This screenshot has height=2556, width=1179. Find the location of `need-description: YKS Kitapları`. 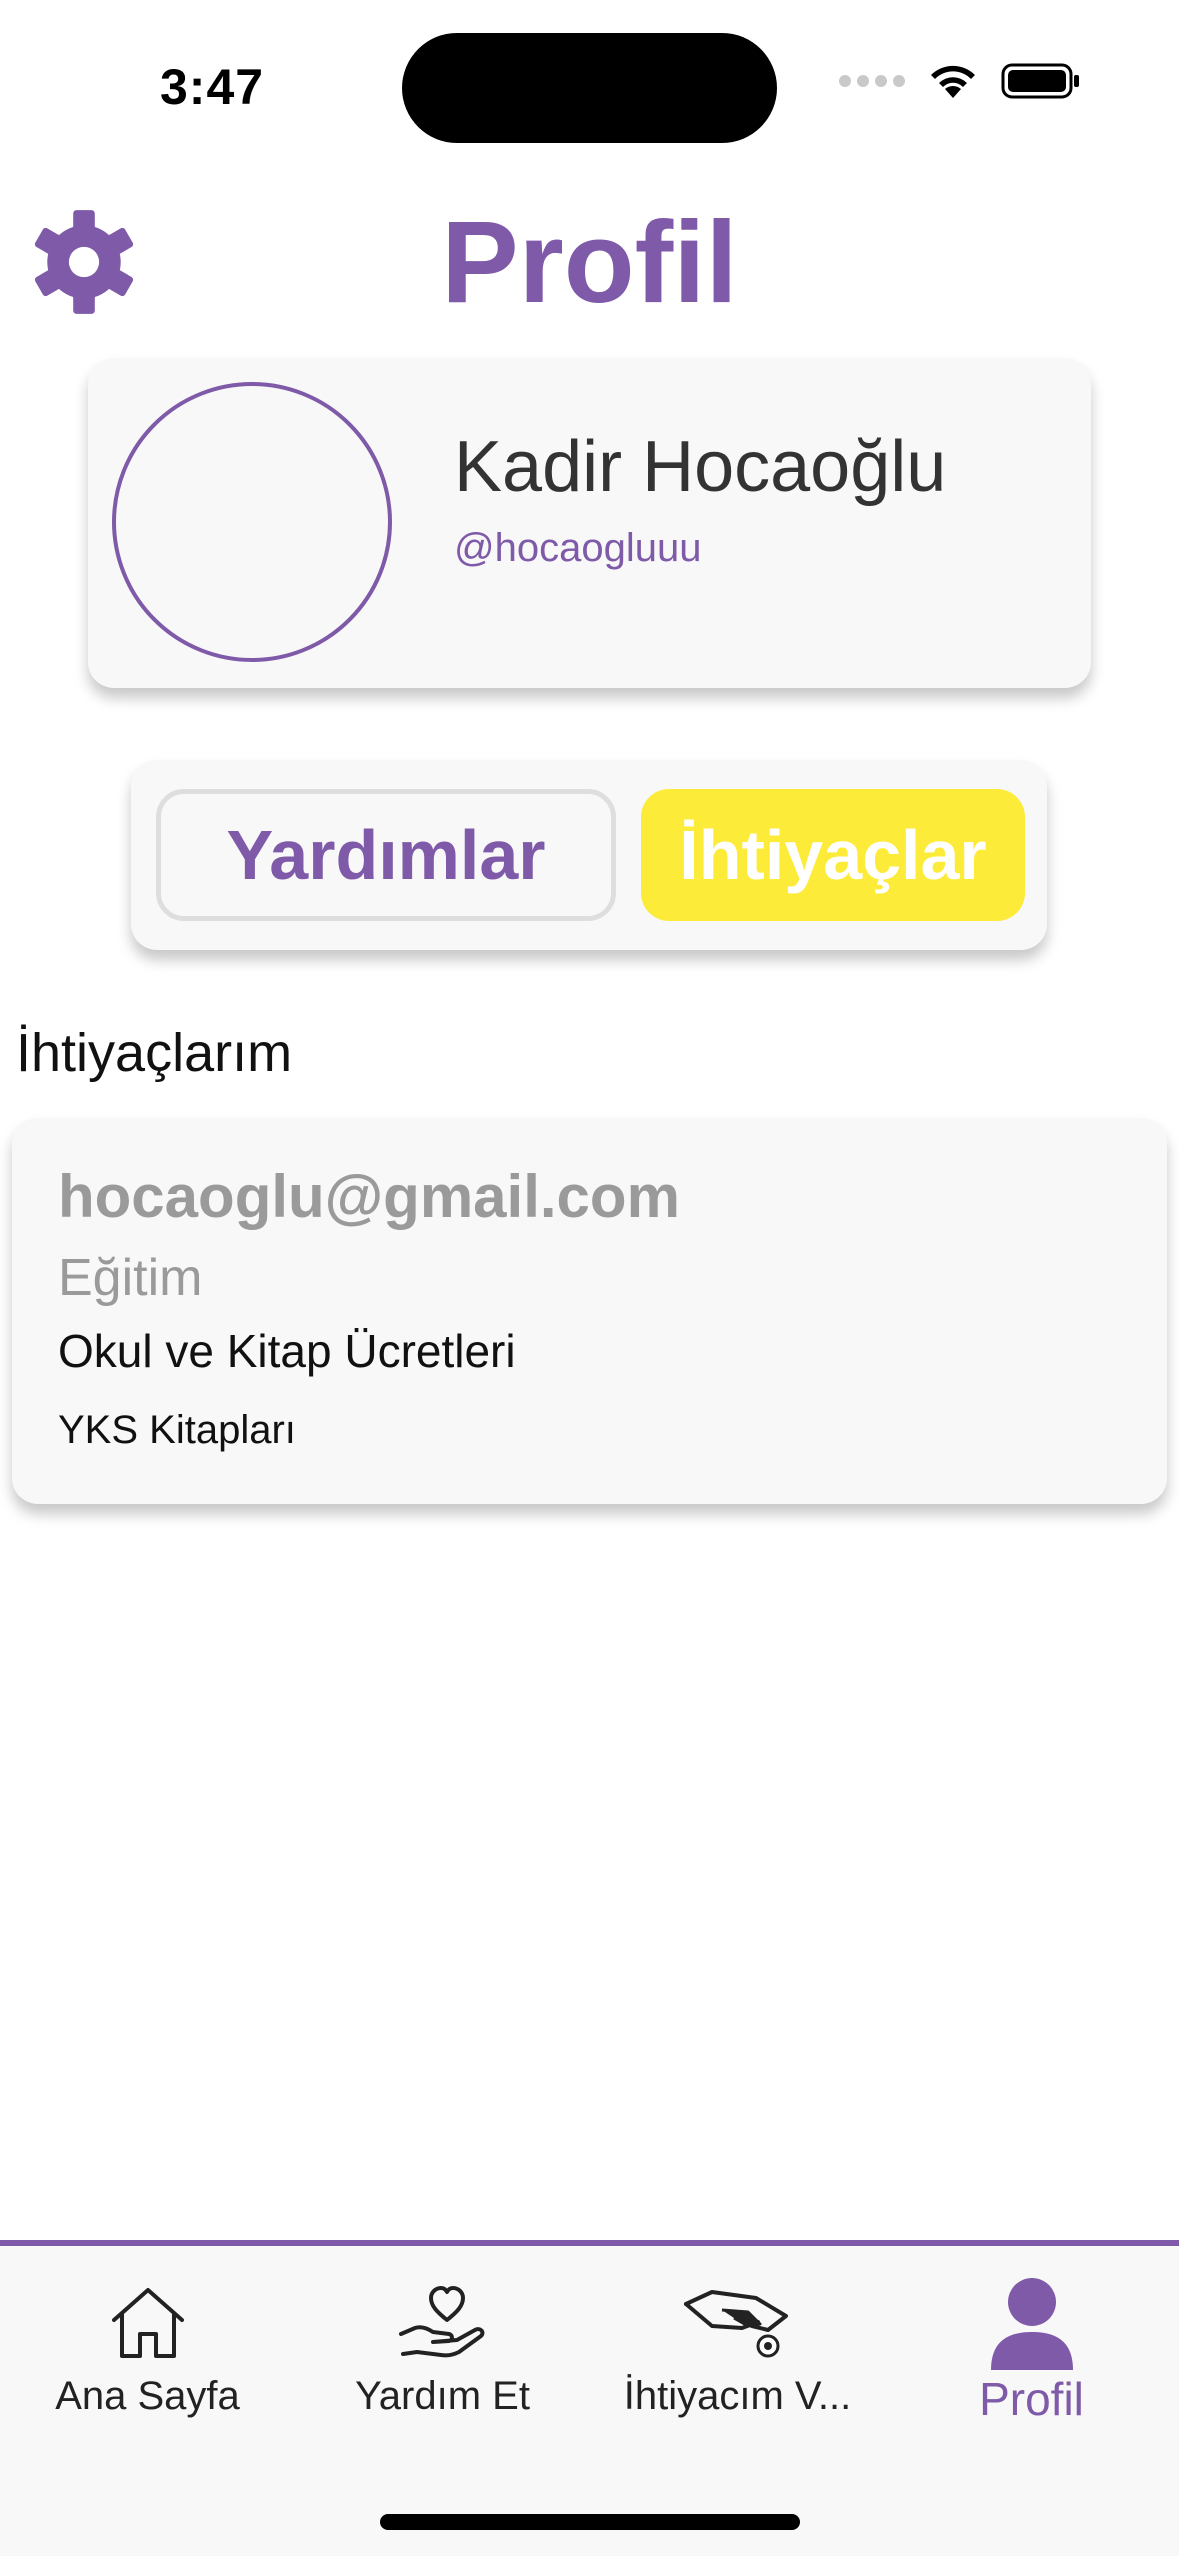

need-description: YKS Kitapları is located at coordinates (177, 1430).